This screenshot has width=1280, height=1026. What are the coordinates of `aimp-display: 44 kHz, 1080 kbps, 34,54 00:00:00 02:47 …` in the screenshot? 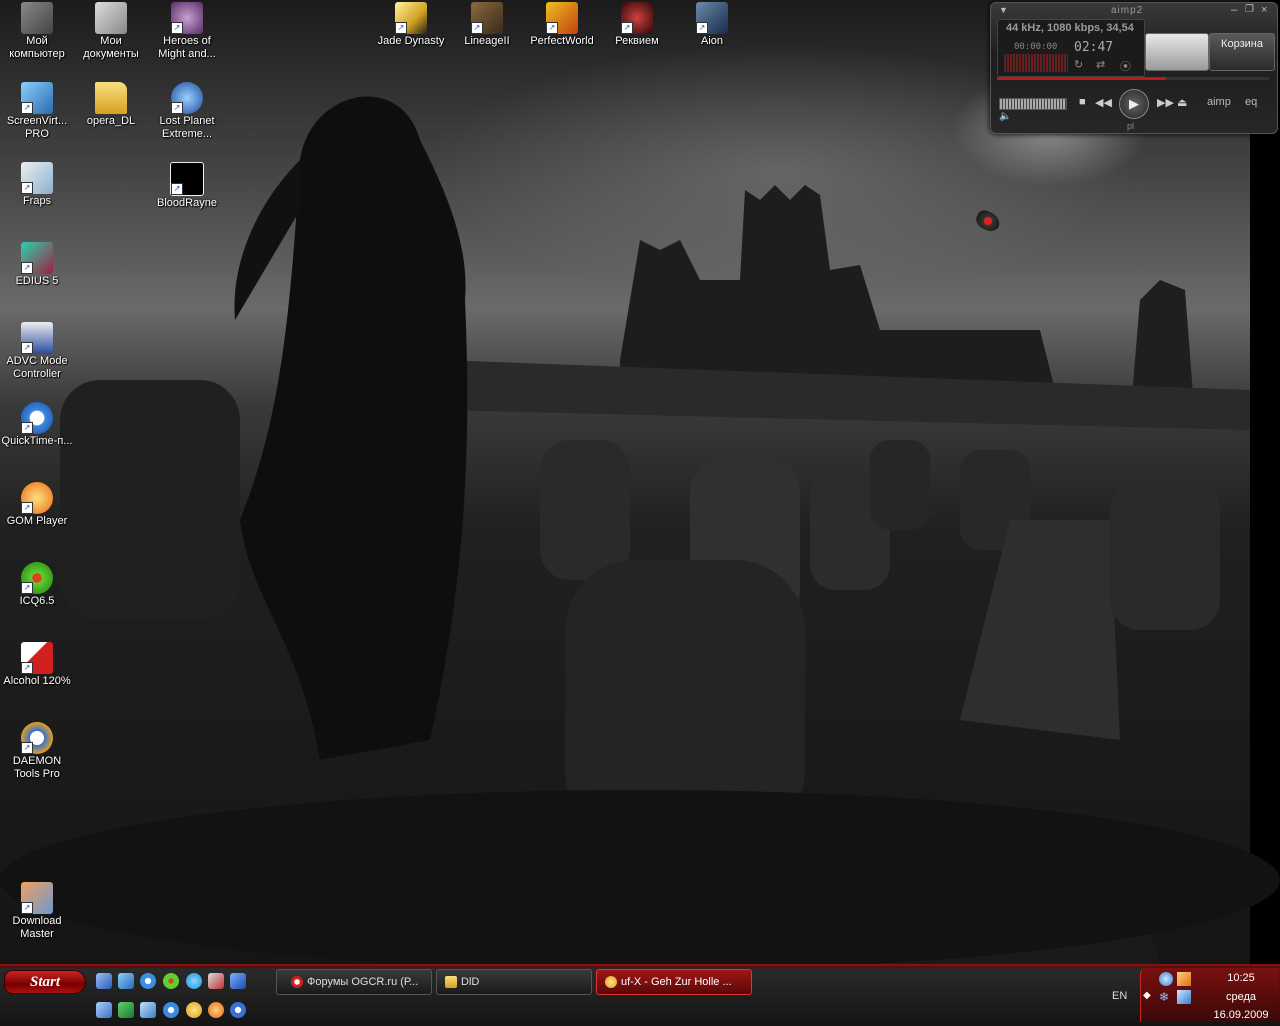 It's located at (1071, 48).